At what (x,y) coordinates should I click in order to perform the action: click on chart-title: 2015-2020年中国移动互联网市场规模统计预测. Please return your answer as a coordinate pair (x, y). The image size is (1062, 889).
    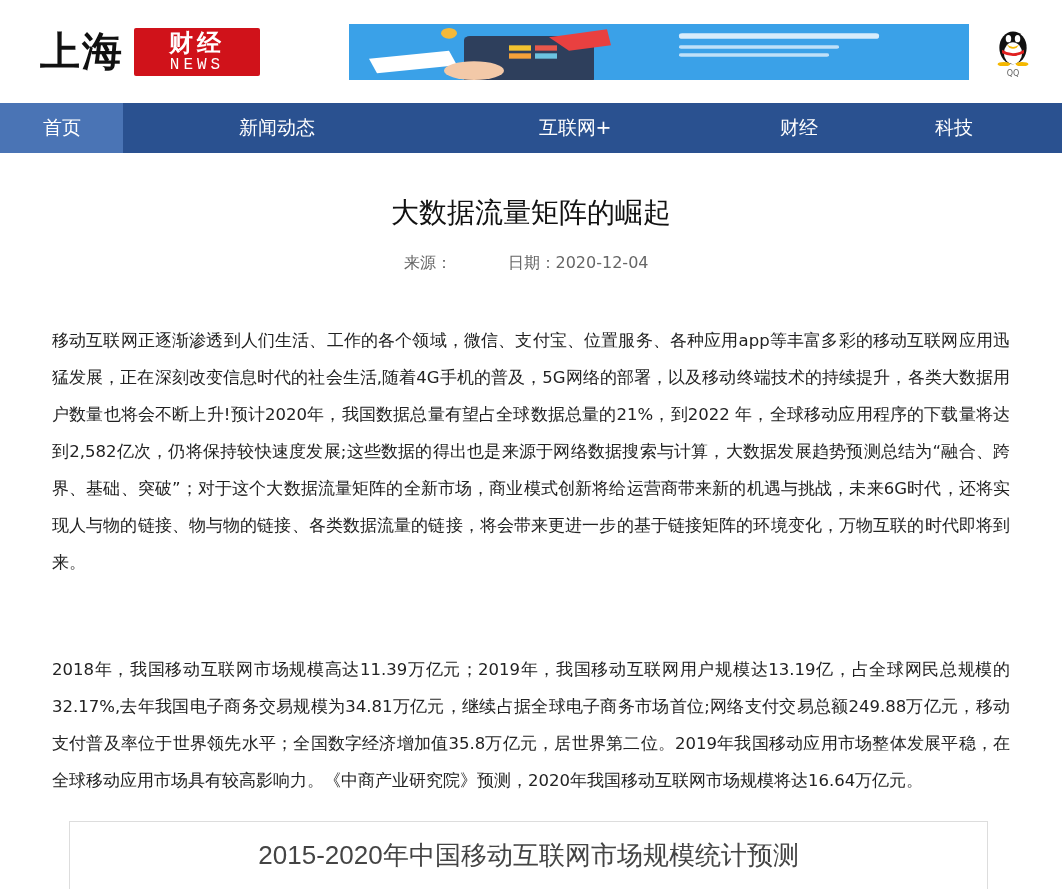
    Looking at the image, I should click on (528, 855).